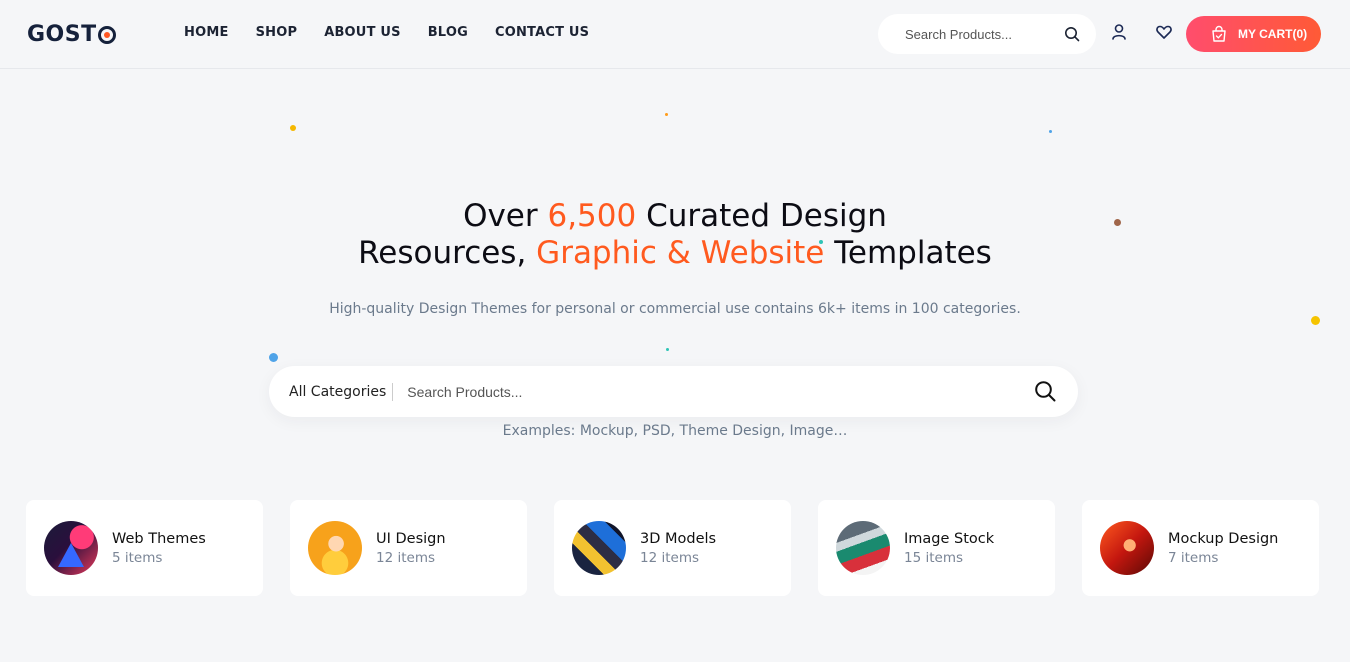 Image resolution: width=1350 pixels, height=662 pixels. Describe the element at coordinates (448, 32) in the screenshot. I see `nav-blog: BLOG` at that location.